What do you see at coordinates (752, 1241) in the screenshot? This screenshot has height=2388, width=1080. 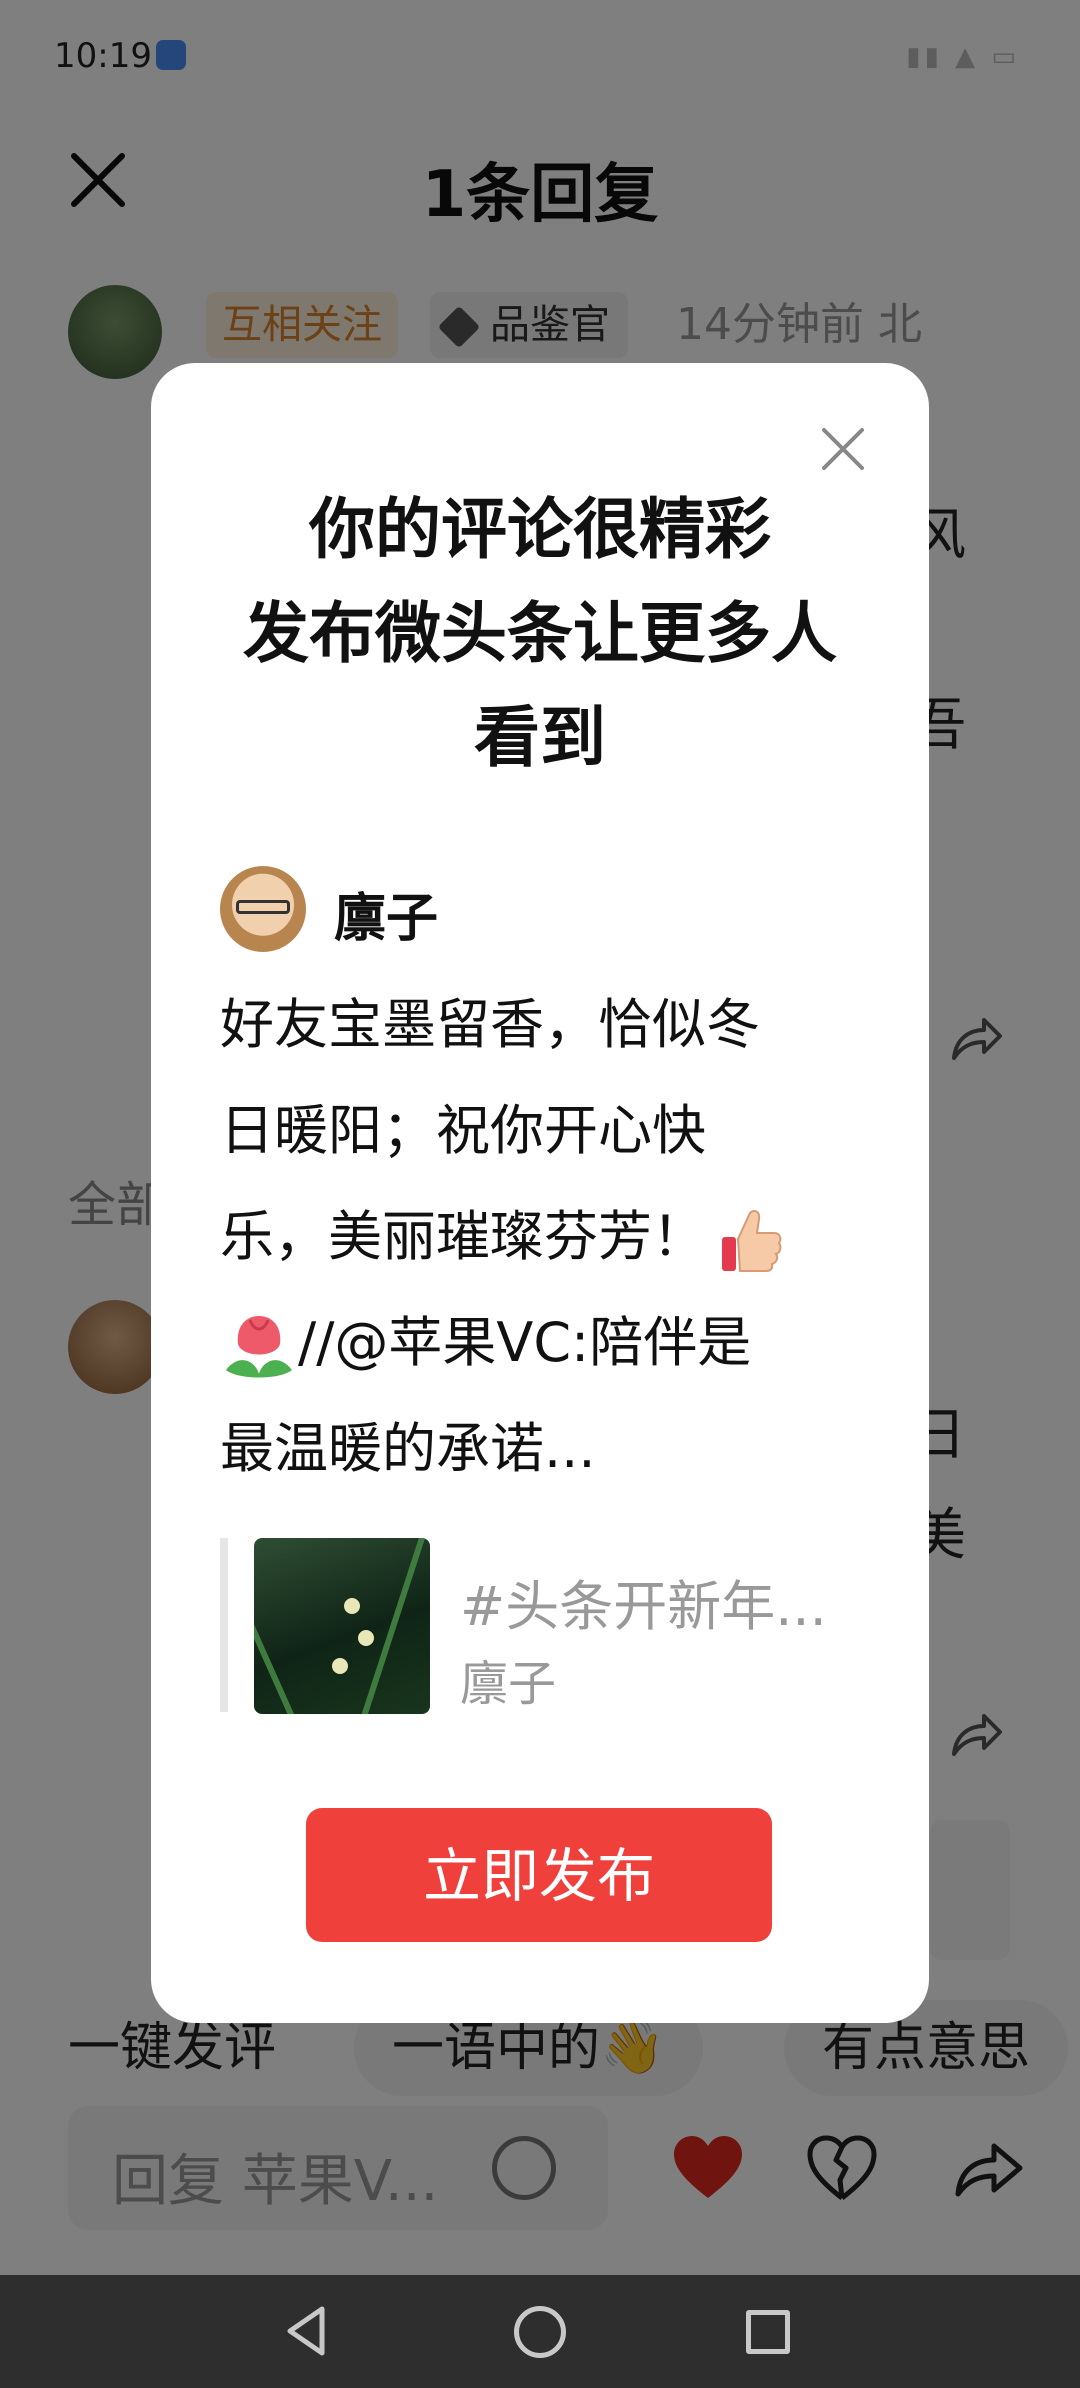 I see `thumbs-up-emoji` at bounding box center [752, 1241].